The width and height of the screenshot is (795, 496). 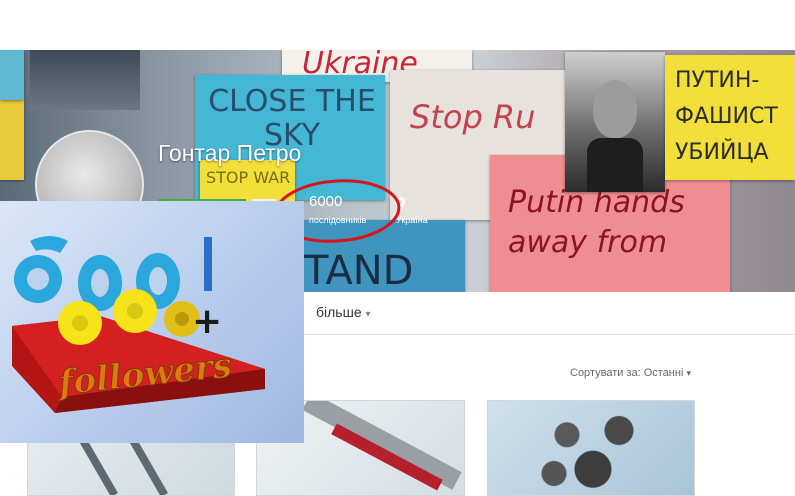 I want to click on followers-badge-graphic: + followers, so click(x=138, y=324).